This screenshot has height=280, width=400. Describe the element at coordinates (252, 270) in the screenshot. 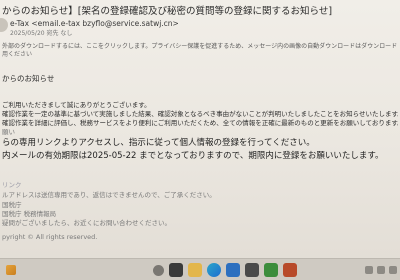

I see `store-icon` at that location.